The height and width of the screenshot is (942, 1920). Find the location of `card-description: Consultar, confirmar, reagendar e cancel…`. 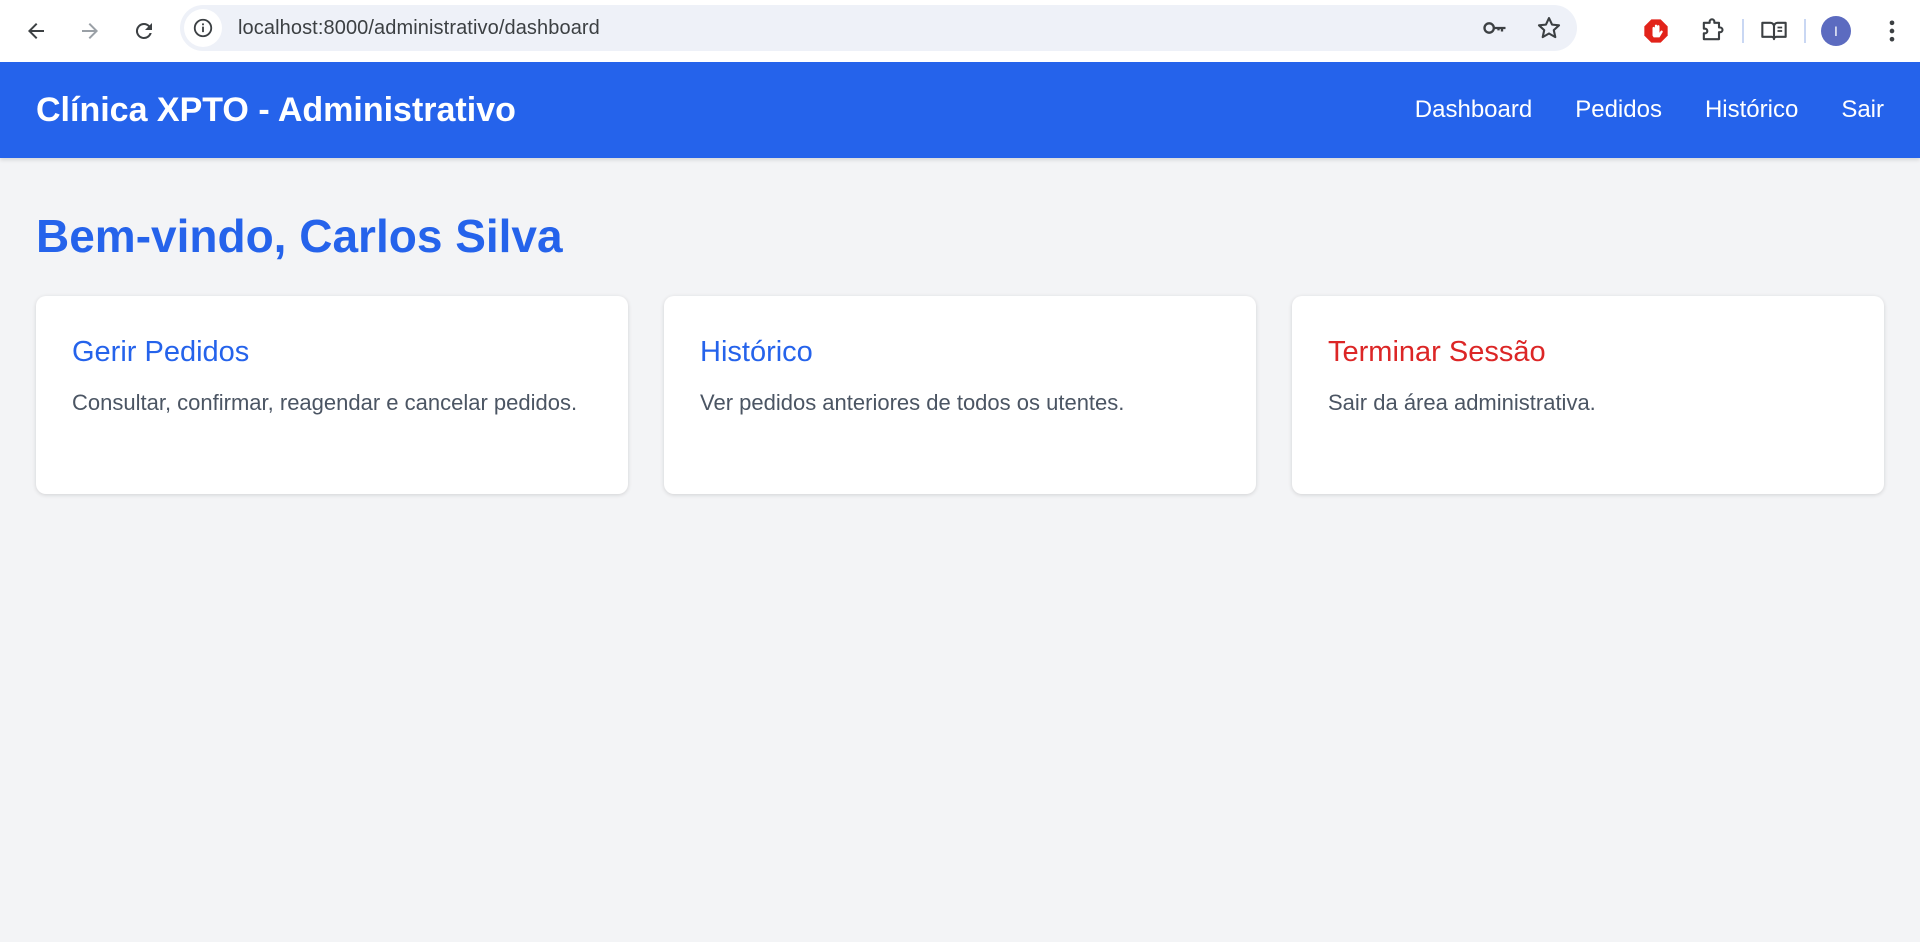

card-description: Consultar, confirmar, reagendar e cancel… is located at coordinates (325, 402).